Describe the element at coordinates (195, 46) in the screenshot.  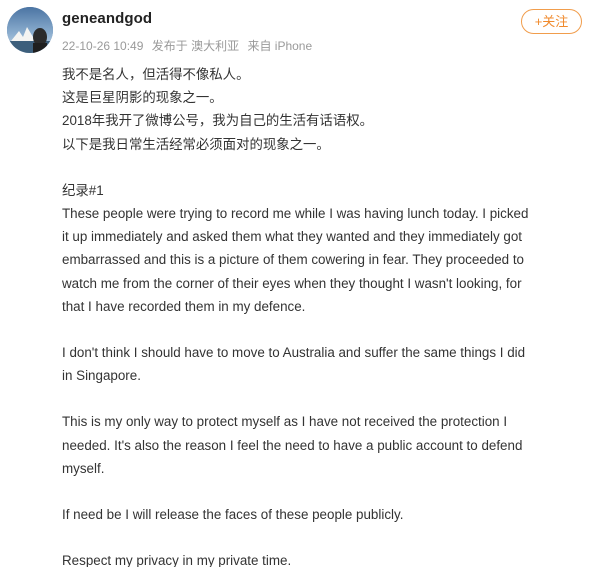
I see `post-location: 发布于 澳大利亚` at that location.